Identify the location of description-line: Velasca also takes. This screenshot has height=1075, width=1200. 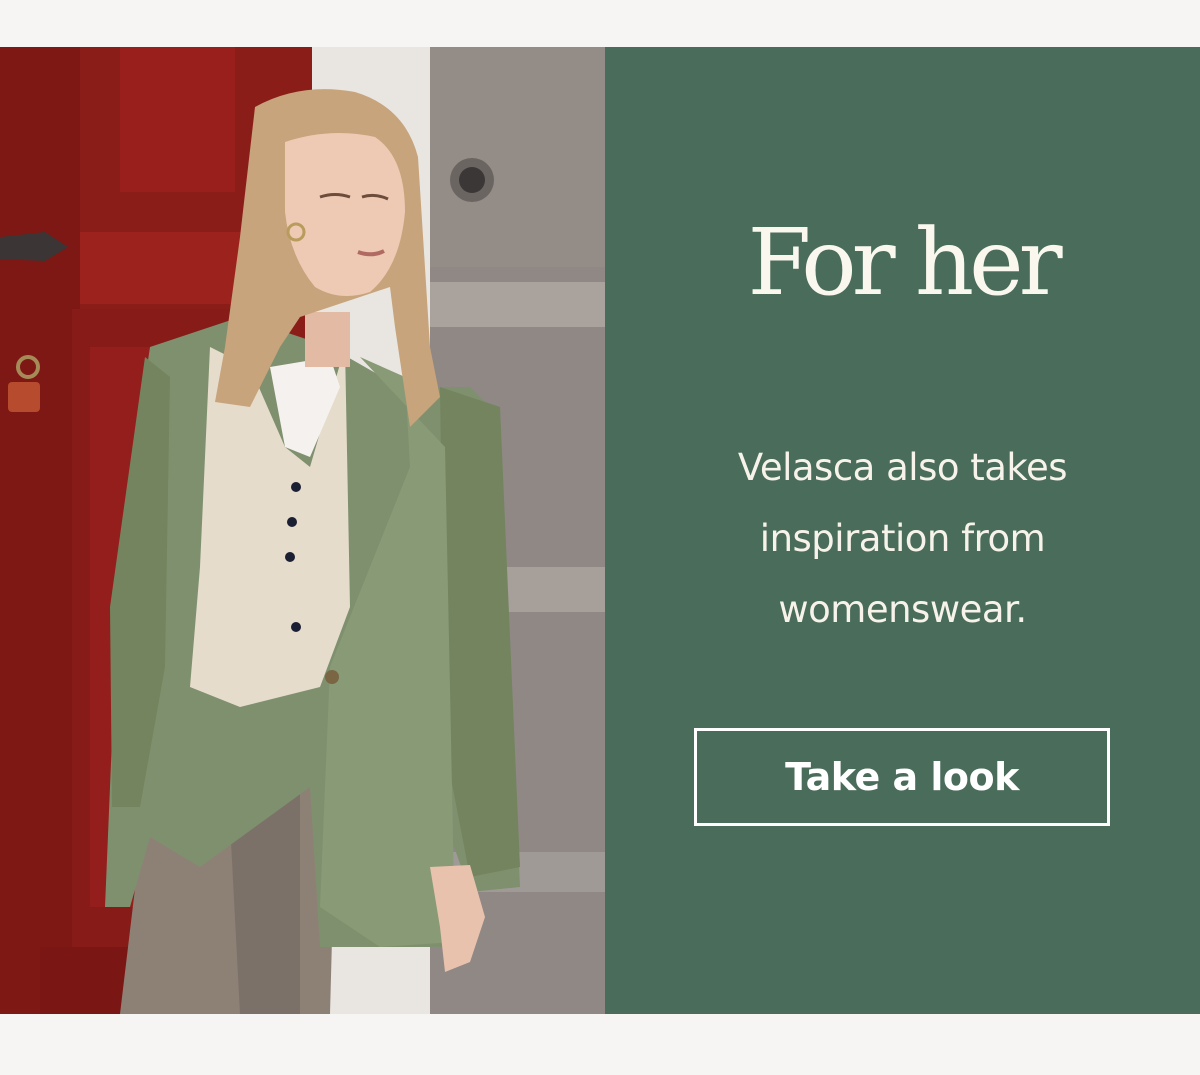
(902, 467).